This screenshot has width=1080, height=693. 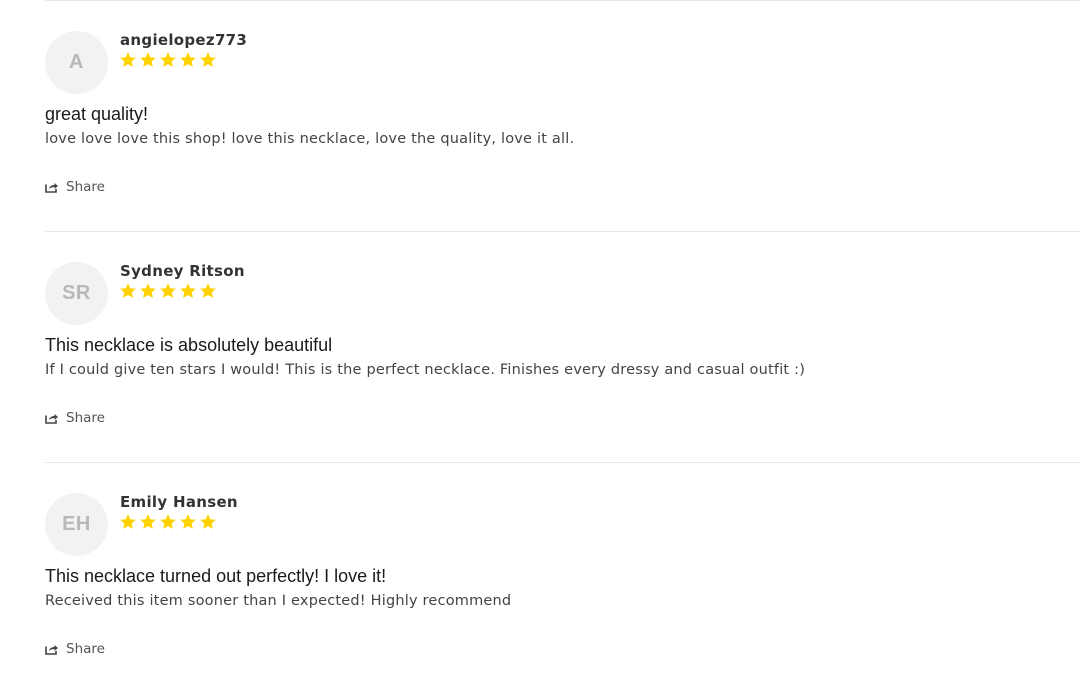 I want to click on review-title: This necklace is absolutely beautiful, so click(x=189, y=345).